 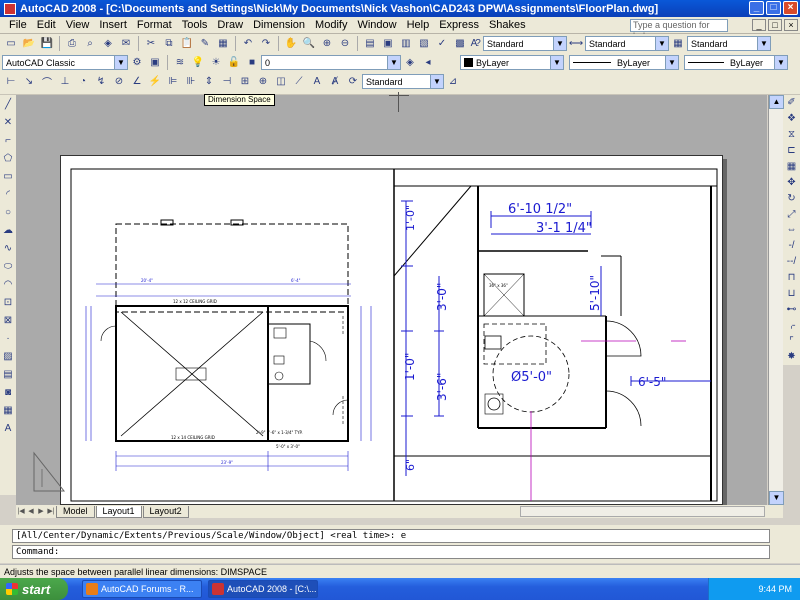 What do you see at coordinates (154, 25) in the screenshot?
I see `menu-format: Format` at bounding box center [154, 25].